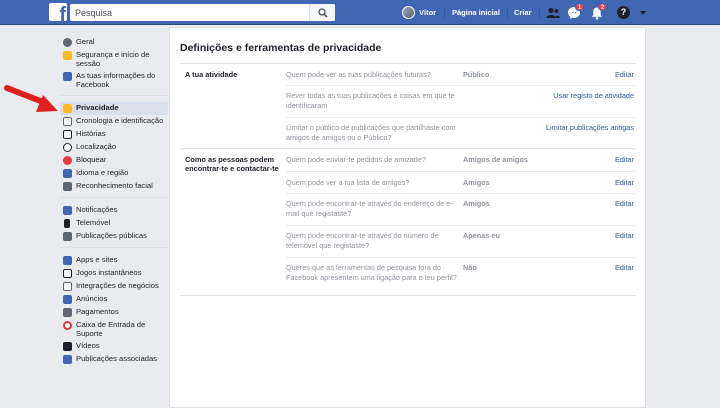 Image resolution: width=720 pixels, height=408 pixels. Describe the element at coordinates (114, 346) in the screenshot. I see `sidebar-item-videos: Vídeos` at that location.